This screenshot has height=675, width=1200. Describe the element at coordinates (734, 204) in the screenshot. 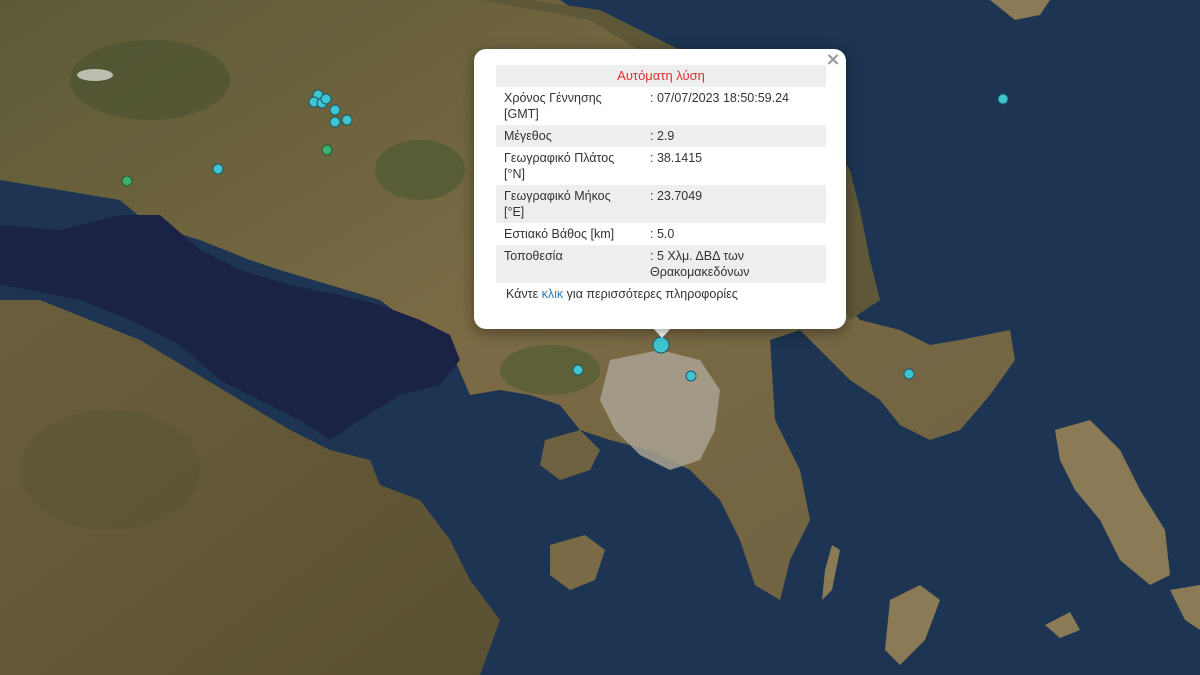

I see `info-value-longitude: : 23.7049` at that location.